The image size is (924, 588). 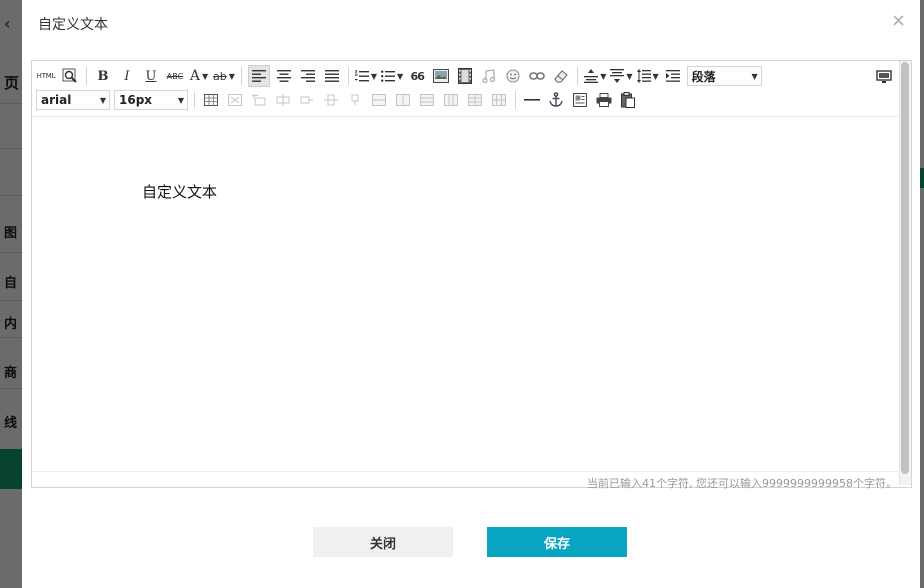 What do you see at coordinates (73, 25) in the screenshot?
I see `dialog-title: 自定义文本` at bounding box center [73, 25].